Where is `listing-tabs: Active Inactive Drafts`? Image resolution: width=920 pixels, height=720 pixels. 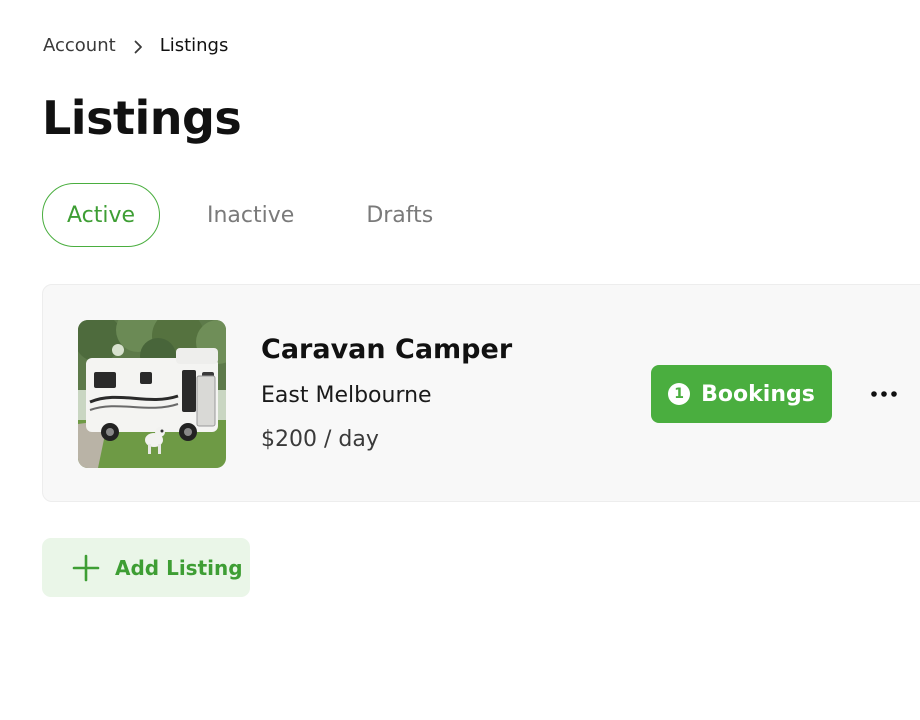
listing-tabs: Active Inactive Drafts is located at coordinates (237, 215).